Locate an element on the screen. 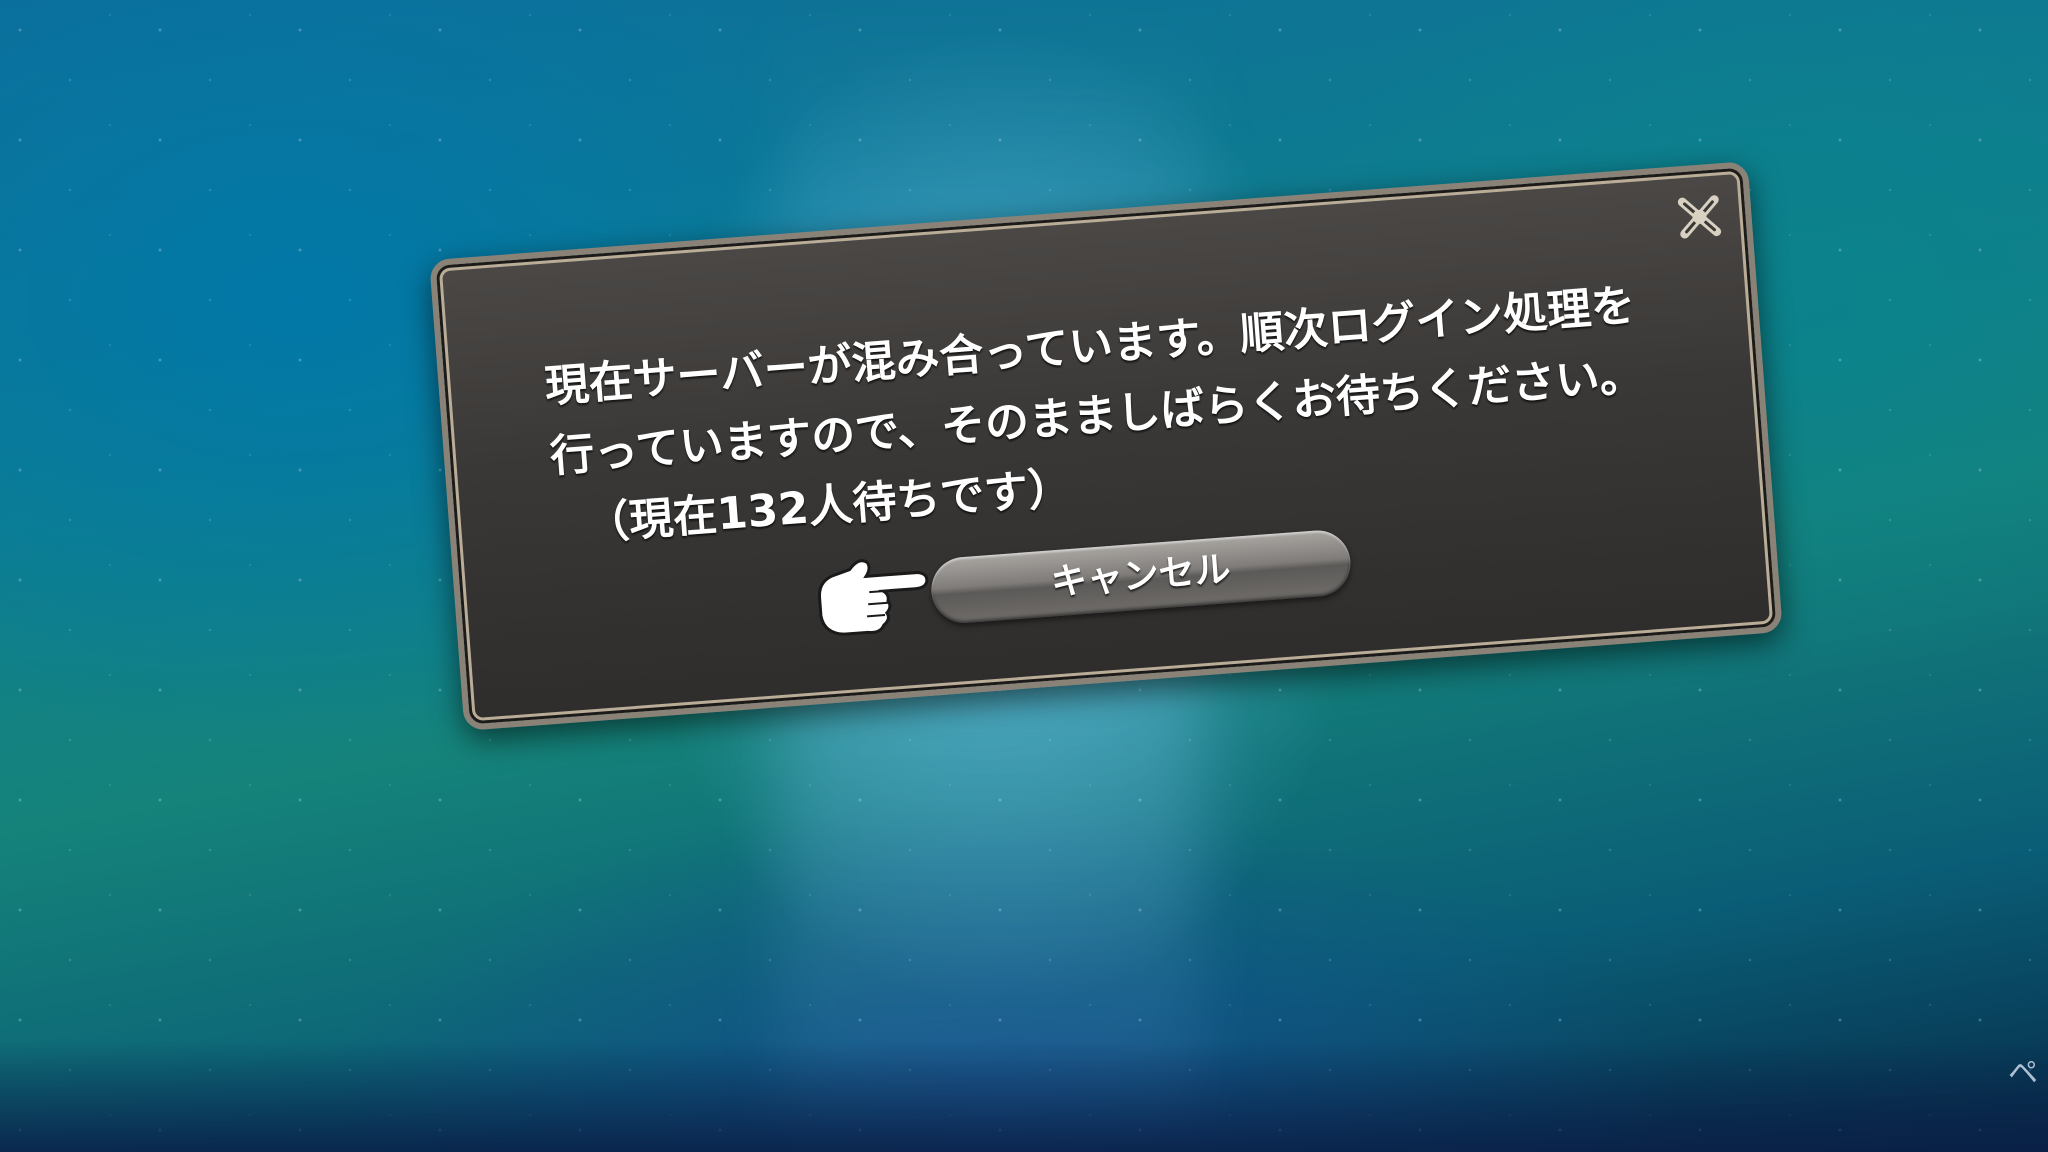 The image size is (2048, 1152). water-floor is located at coordinates (1024, 1096).